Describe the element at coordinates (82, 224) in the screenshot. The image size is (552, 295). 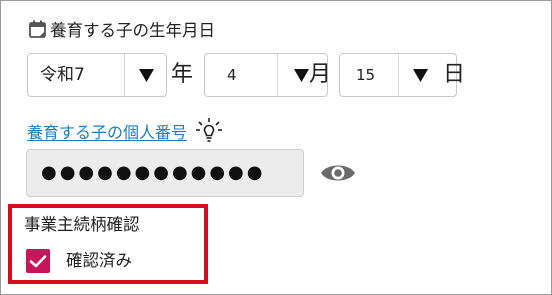
I see `employer-confirmation-title: 事業主続柄確認` at that location.